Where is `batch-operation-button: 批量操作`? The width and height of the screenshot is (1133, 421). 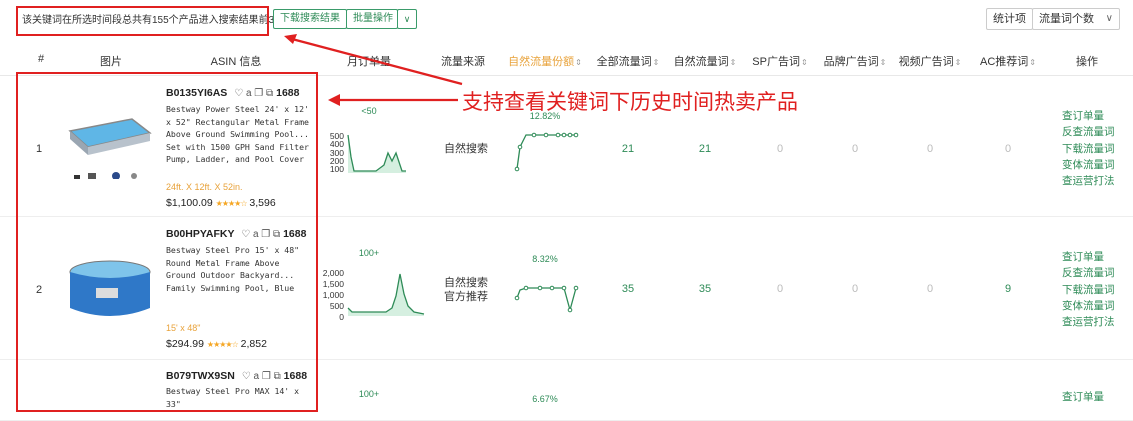 batch-operation-button: 批量操作 is located at coordinates (372, 19).